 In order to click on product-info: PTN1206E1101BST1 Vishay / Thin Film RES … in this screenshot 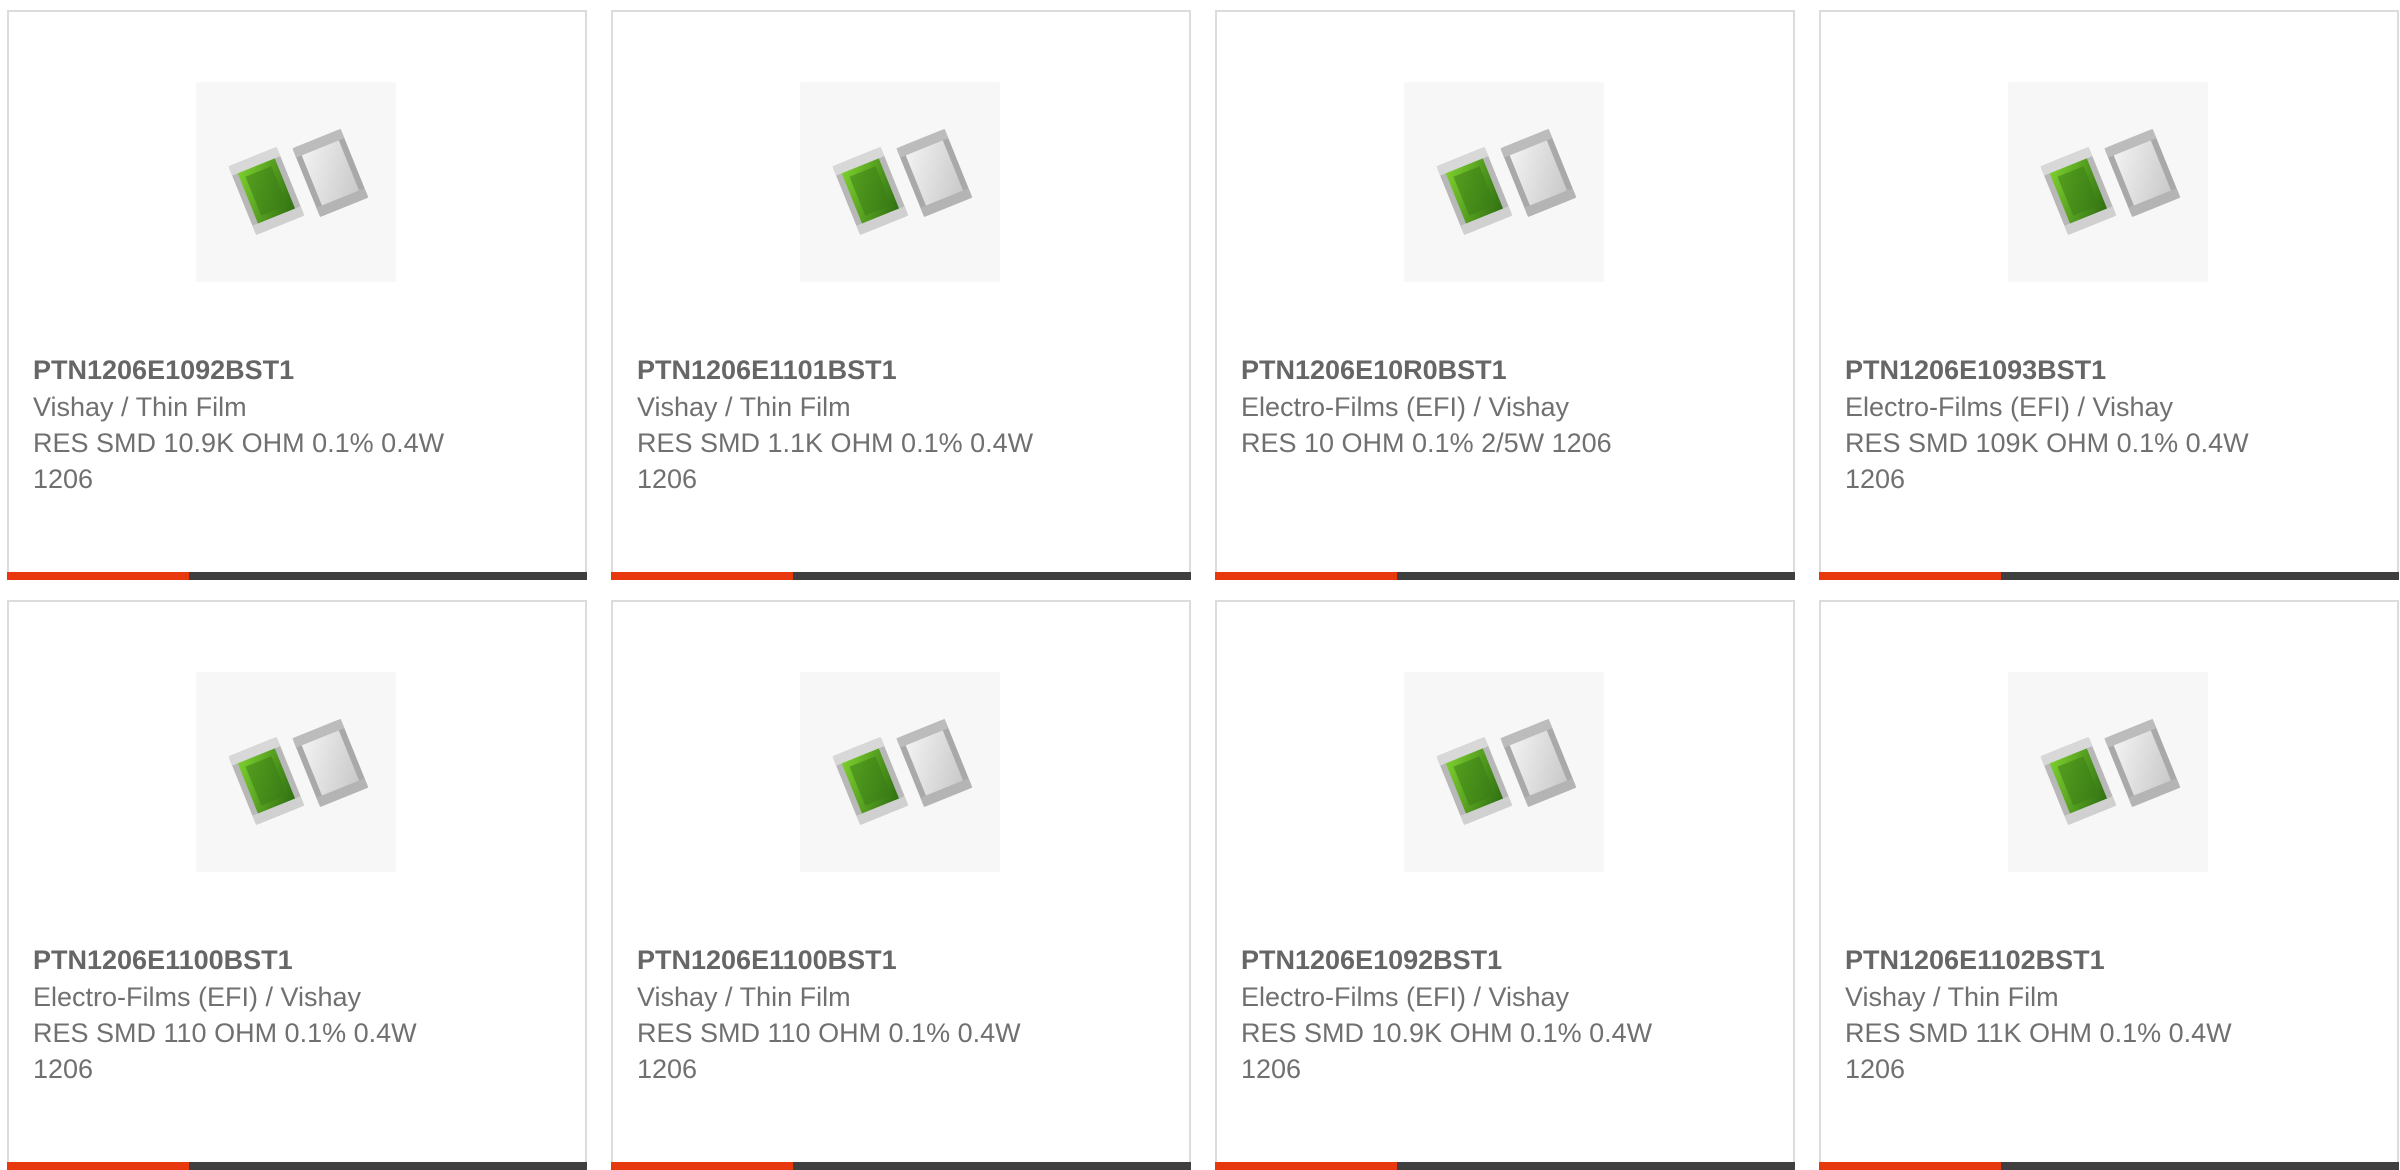, I will do `click(857, 424)`.